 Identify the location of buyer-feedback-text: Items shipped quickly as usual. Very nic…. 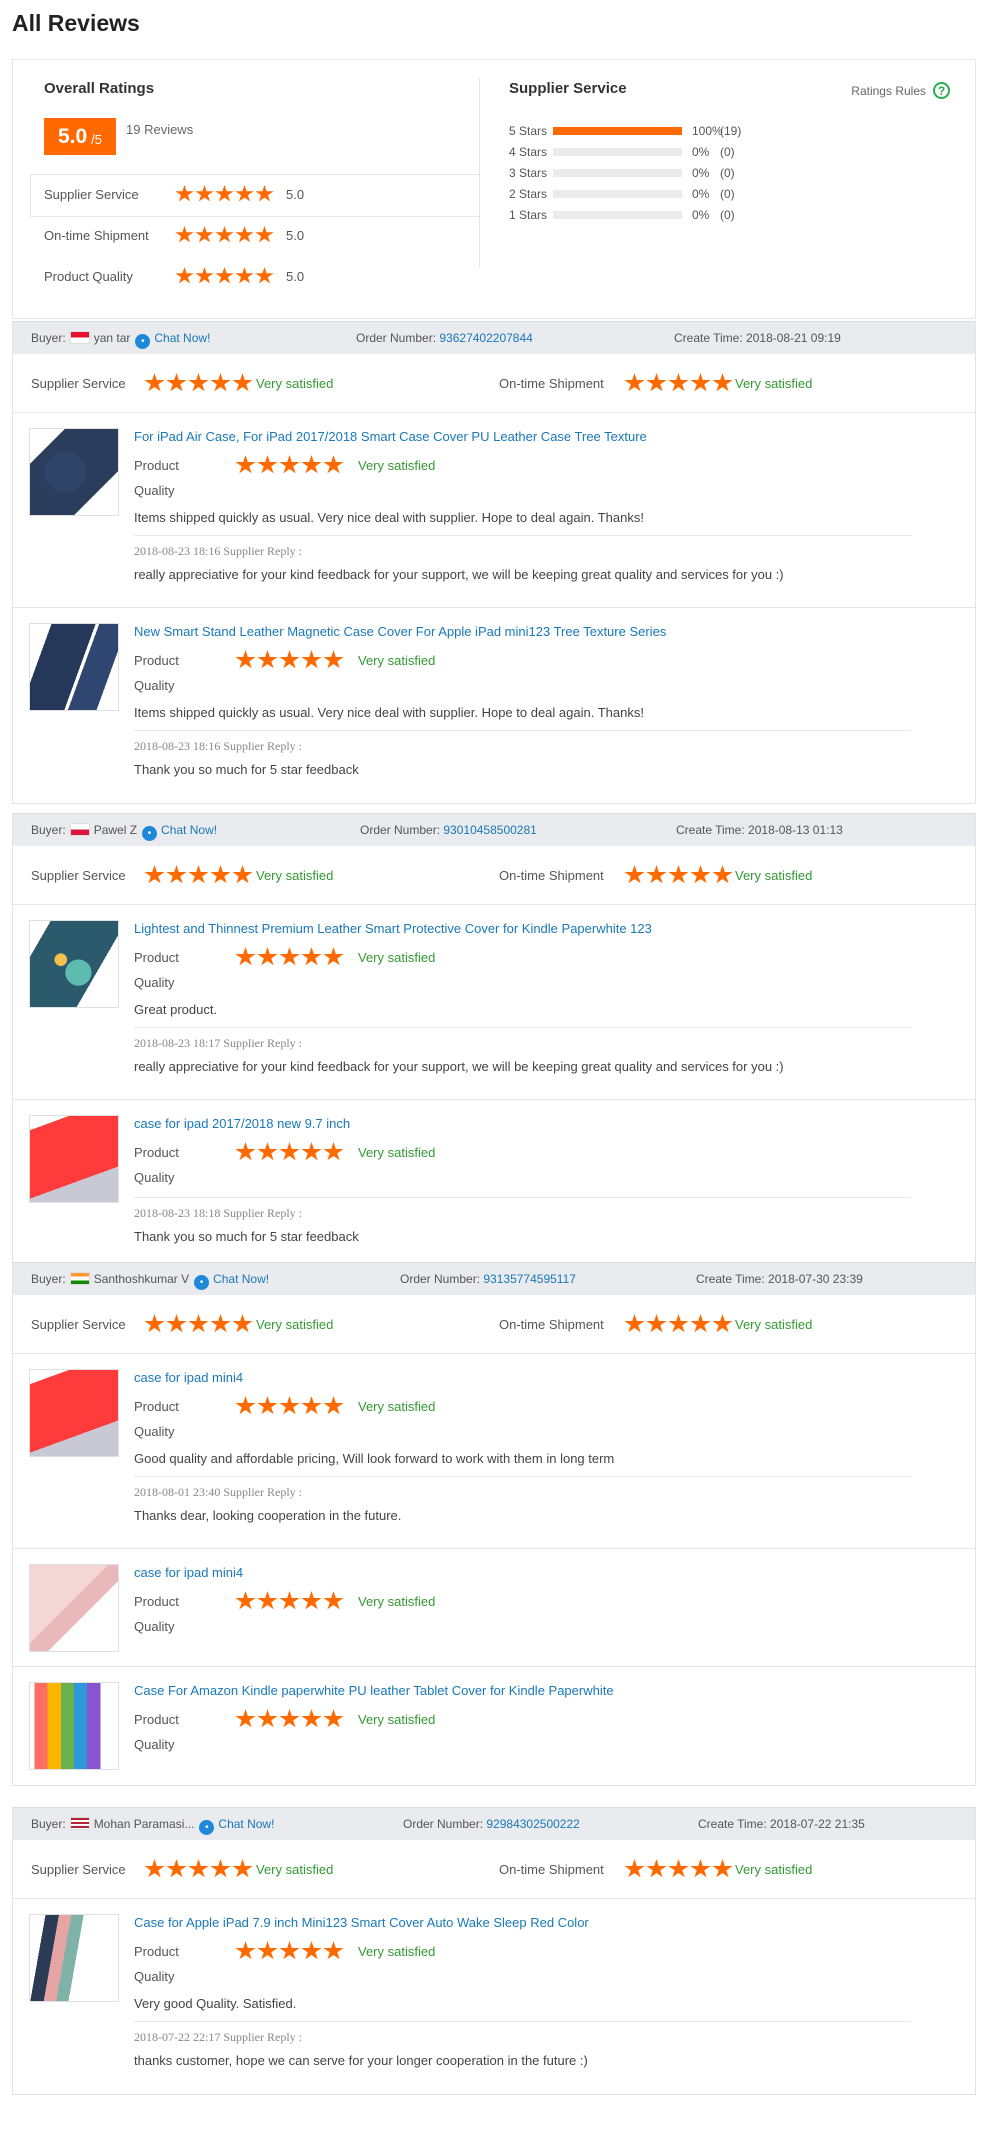
(389, 712).